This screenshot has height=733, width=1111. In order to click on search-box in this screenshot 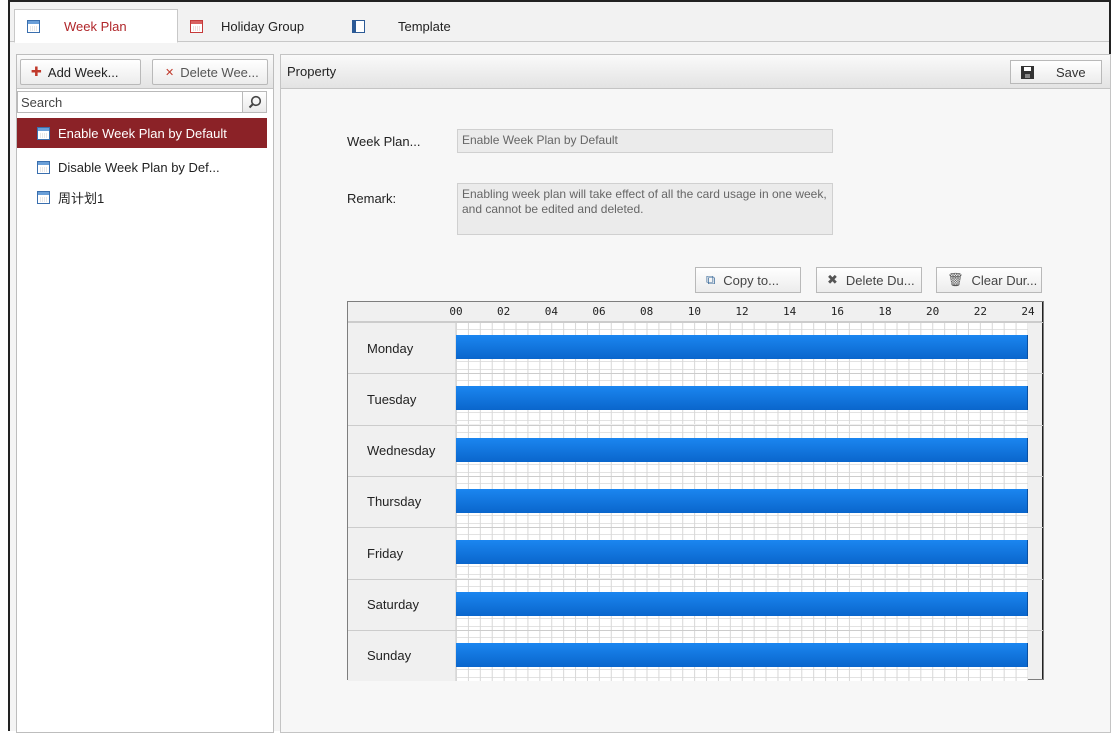, I will do `click(142, 102)`.